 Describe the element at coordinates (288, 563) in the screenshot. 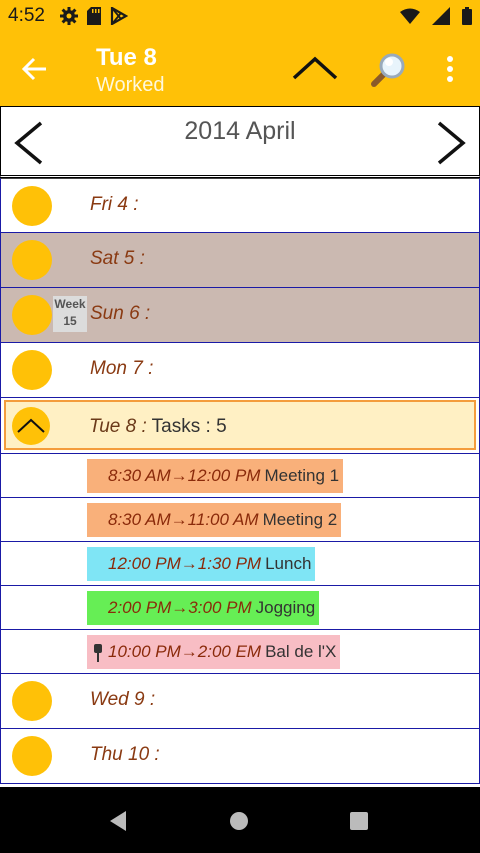

I see `task-name: Lunch` at that location.